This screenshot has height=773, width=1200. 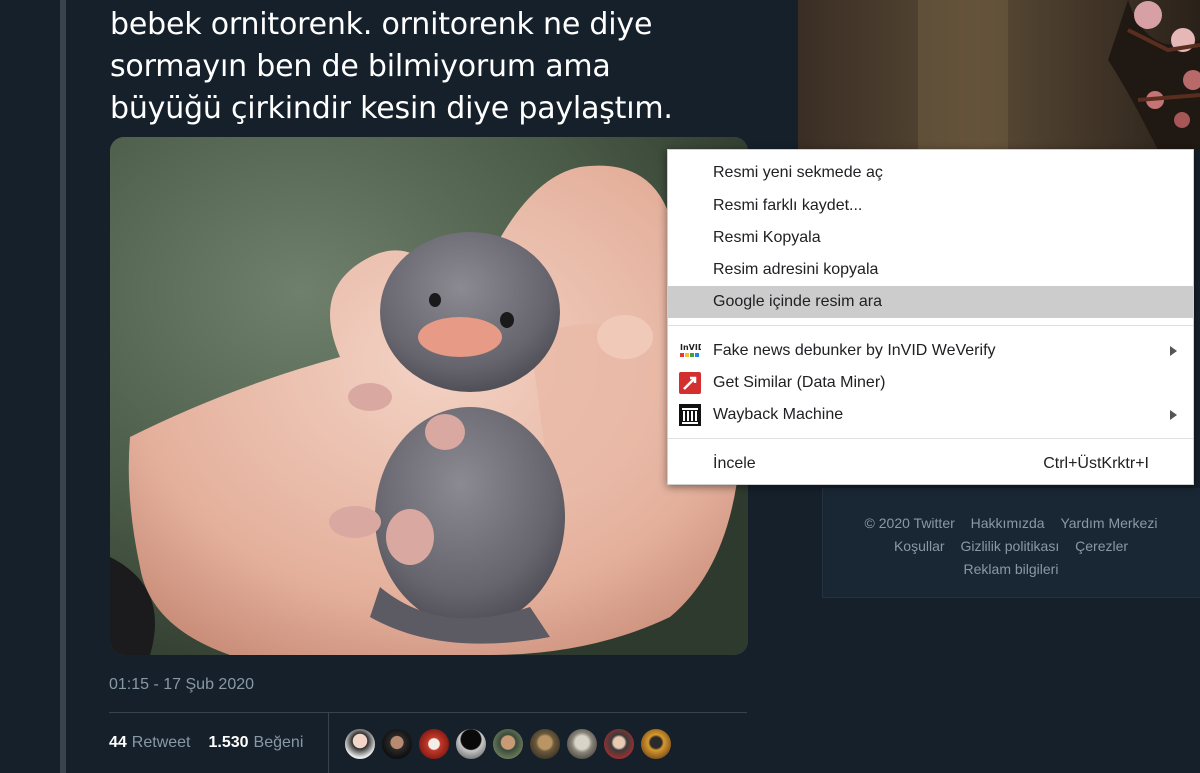 What do you see at coordinates (328, 743) in the screenshot?
I see `stats-divider` at bounding box center [328, 743].